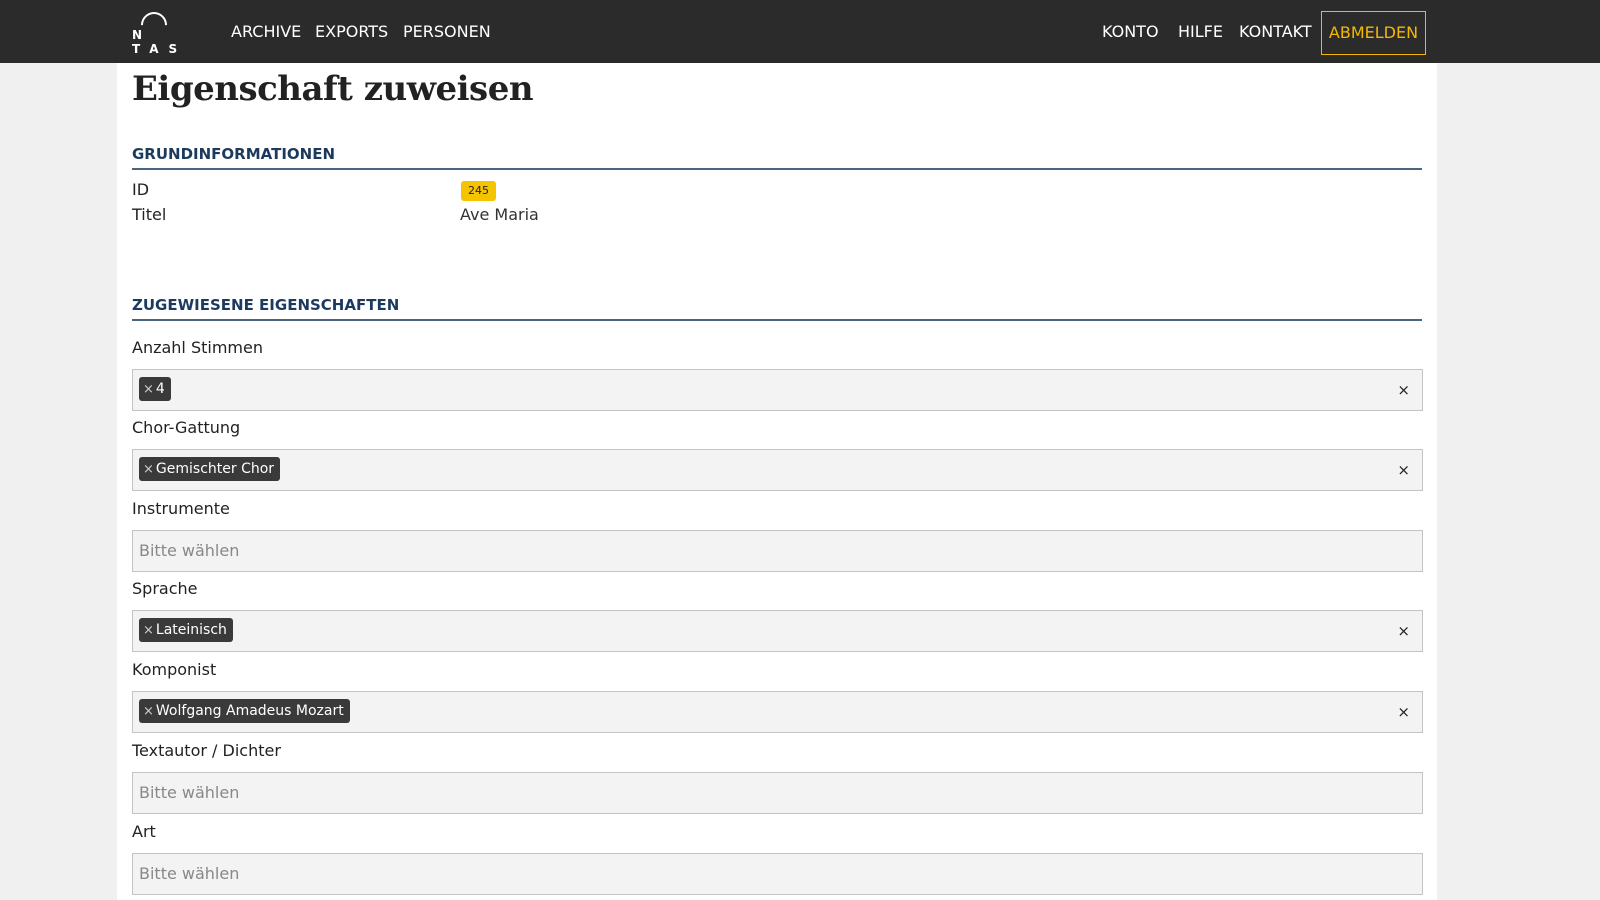  What do you see at coordinates (777, 390) in the screenshot?
I see `select-anzahl-stimmen: × 4 ×` at bounding box center [777, 390].